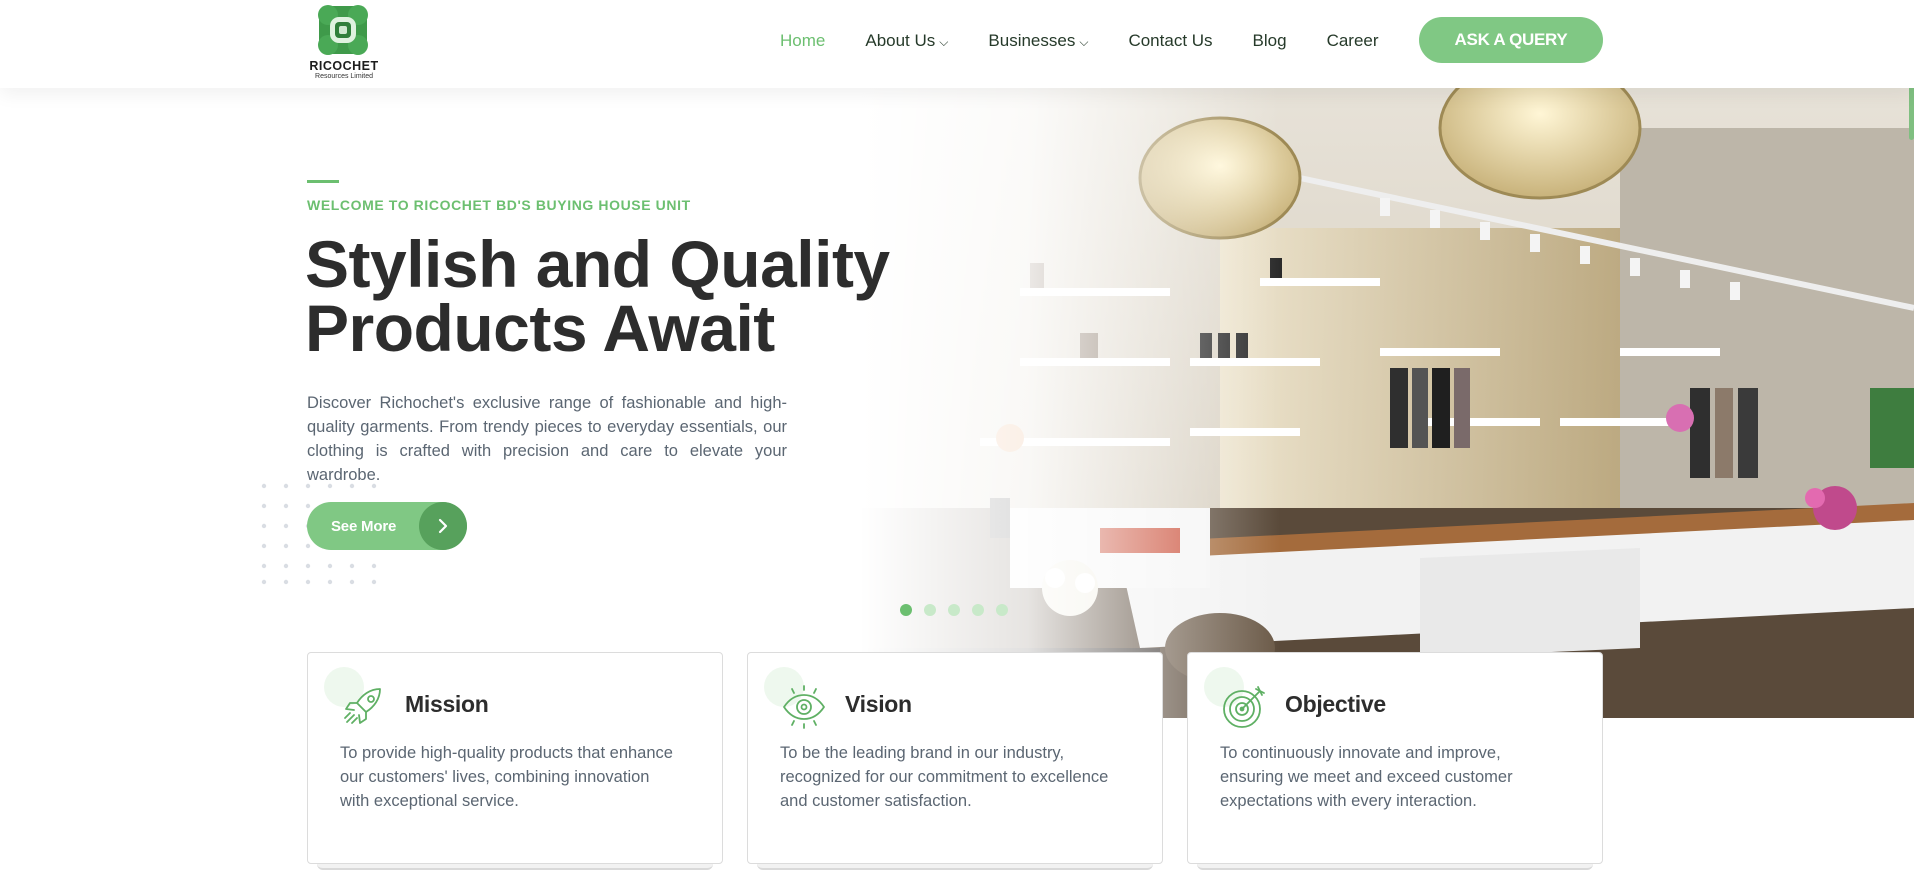  I want to click on nav-blog: Blog, so click(1270, 41).